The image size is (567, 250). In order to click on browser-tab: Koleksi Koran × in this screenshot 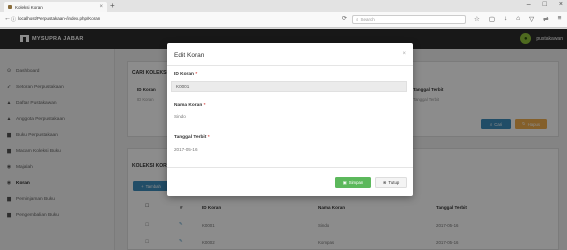, I will do `click(55, 7)`.